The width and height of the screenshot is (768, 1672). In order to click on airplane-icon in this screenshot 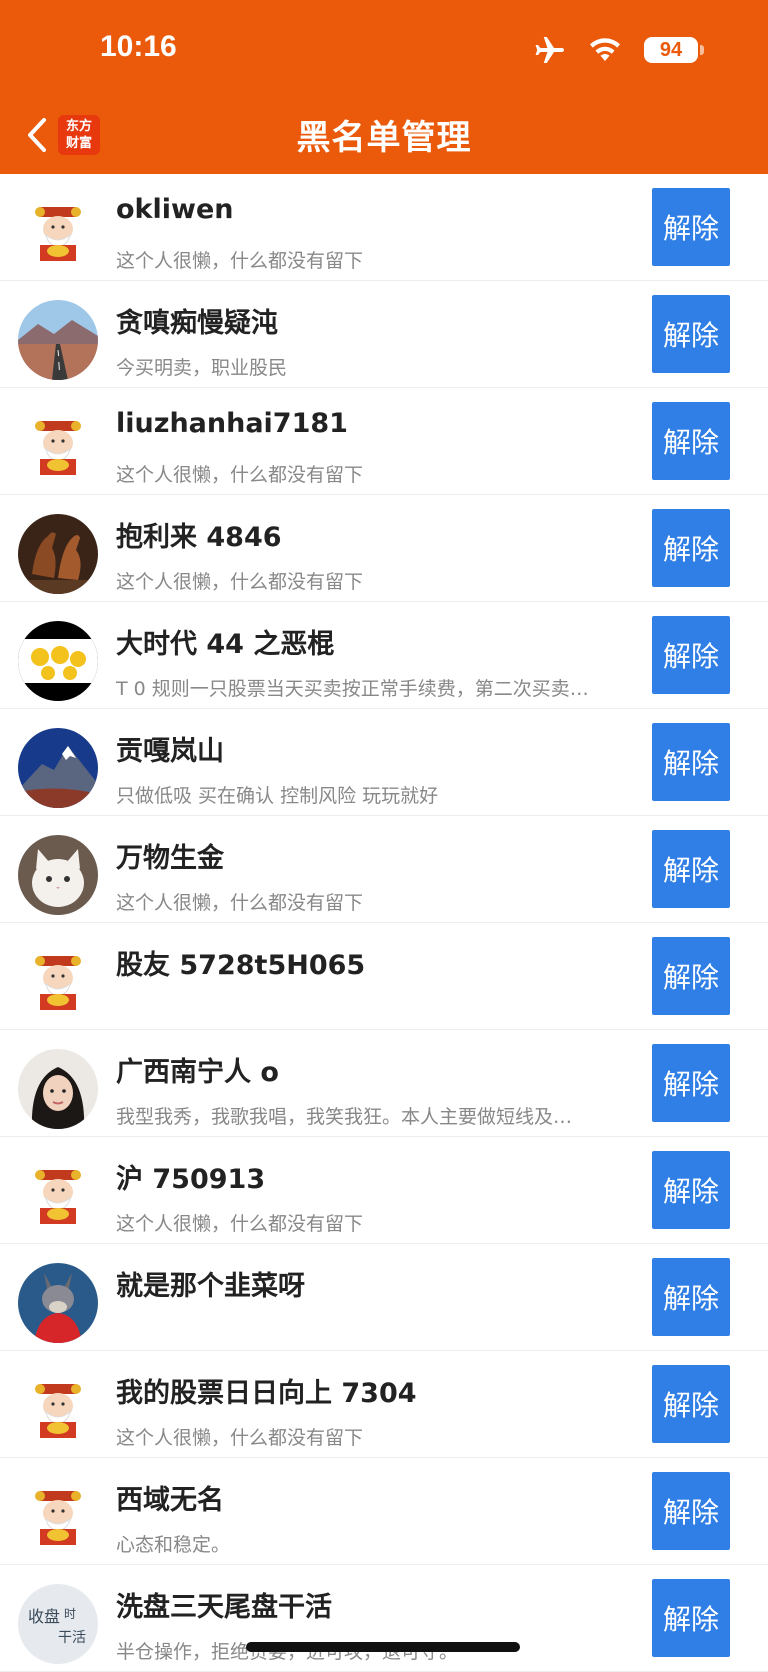, I will do `click(549, 50)`.